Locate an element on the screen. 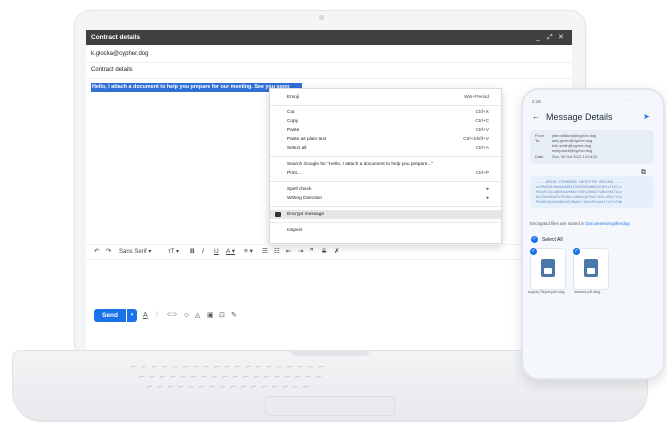  laptop-hinge is located at coordinates (330, 353).